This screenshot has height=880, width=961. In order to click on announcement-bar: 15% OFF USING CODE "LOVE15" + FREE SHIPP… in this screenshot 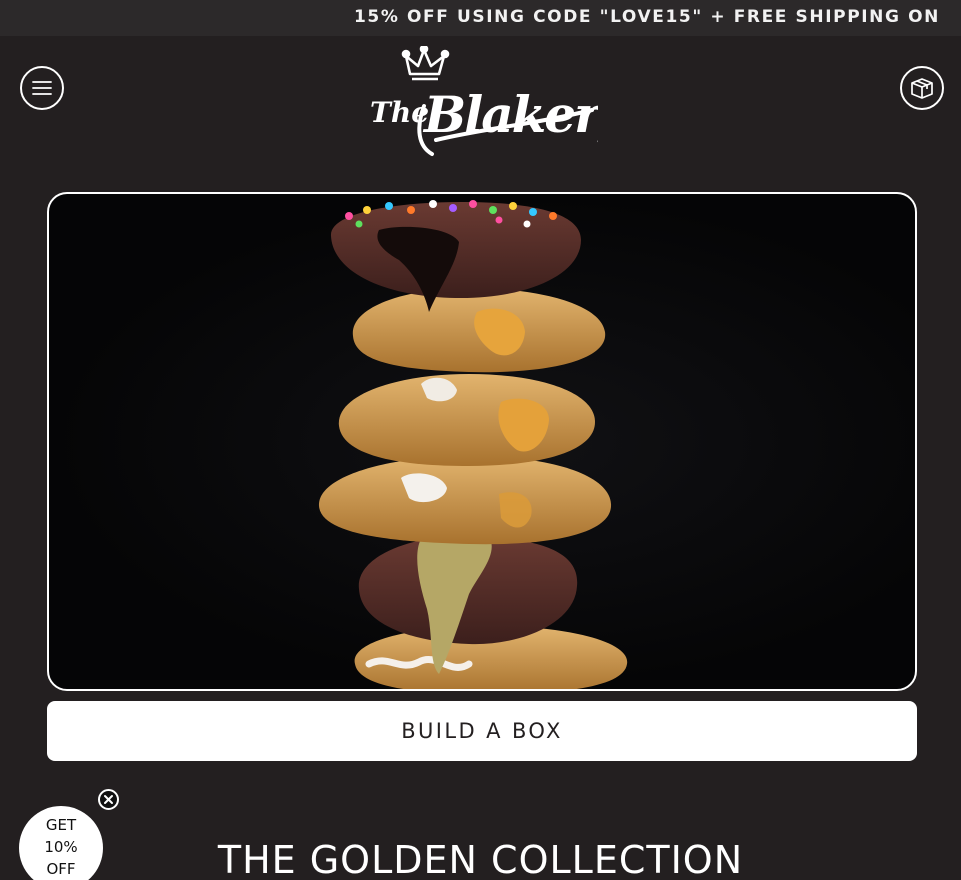, I will do `click(480, 18)`.